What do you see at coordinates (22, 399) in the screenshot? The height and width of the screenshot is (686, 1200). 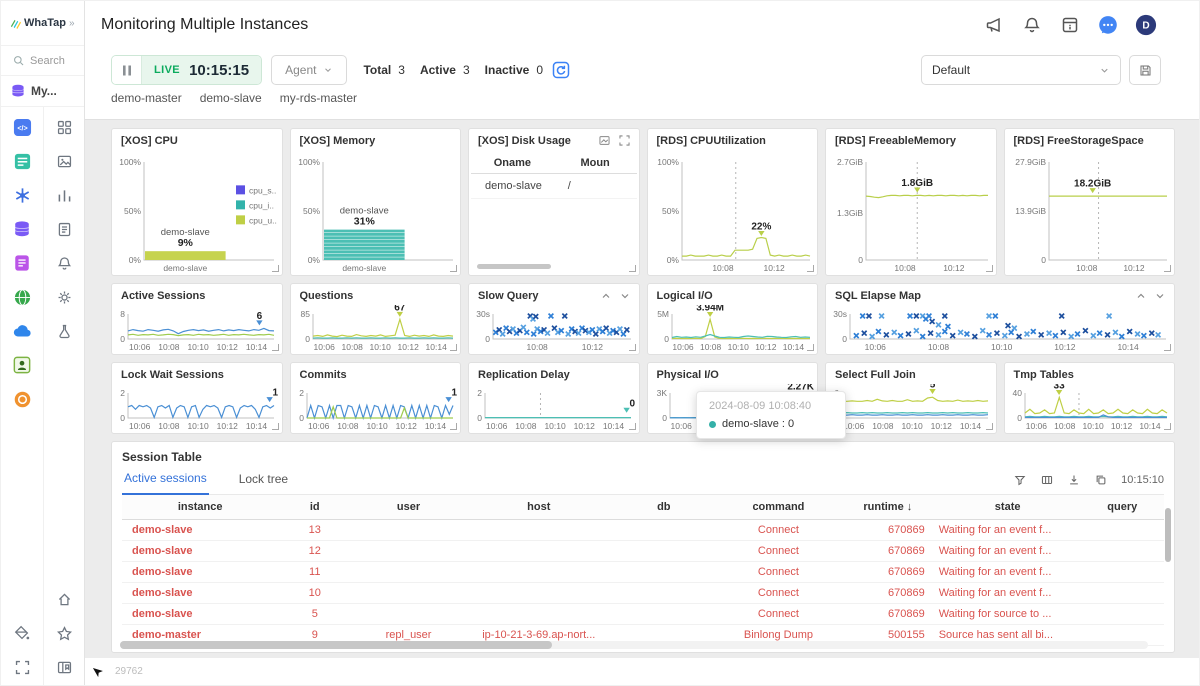 I see `oracle-icon` at bounding box center [22, 399].